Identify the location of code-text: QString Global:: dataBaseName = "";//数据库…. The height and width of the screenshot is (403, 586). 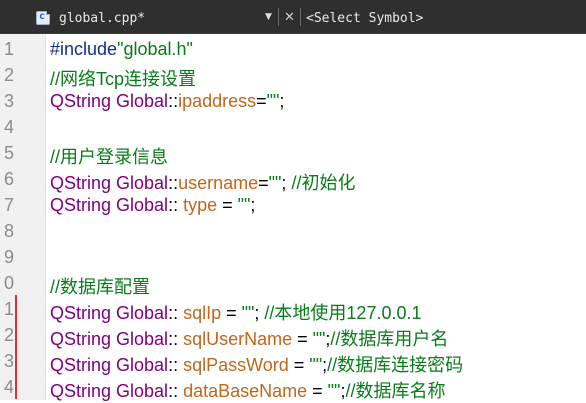
(247, 390).